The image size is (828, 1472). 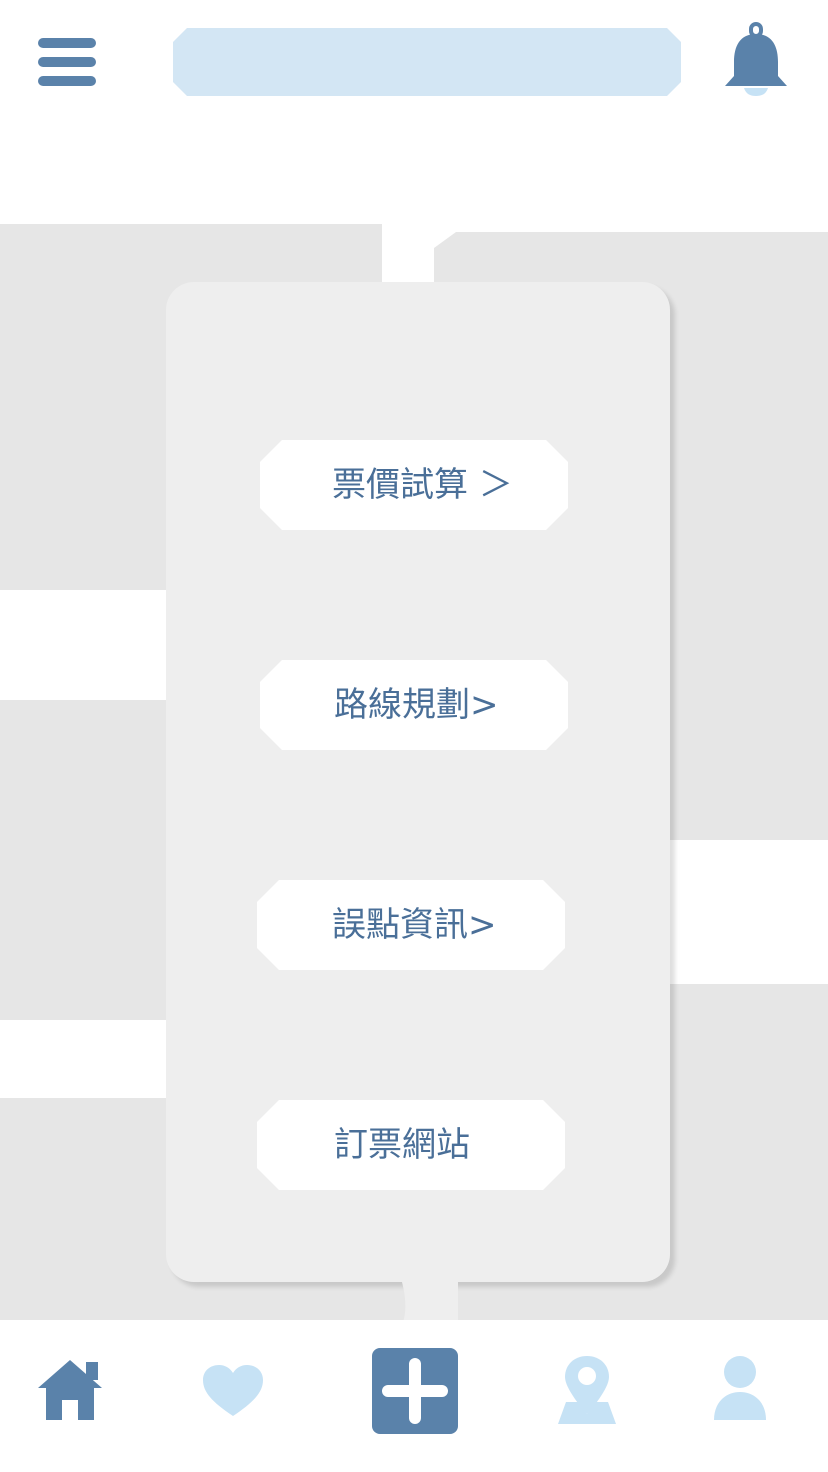 I want to click on bell-icon, so click(x=756, y=60).